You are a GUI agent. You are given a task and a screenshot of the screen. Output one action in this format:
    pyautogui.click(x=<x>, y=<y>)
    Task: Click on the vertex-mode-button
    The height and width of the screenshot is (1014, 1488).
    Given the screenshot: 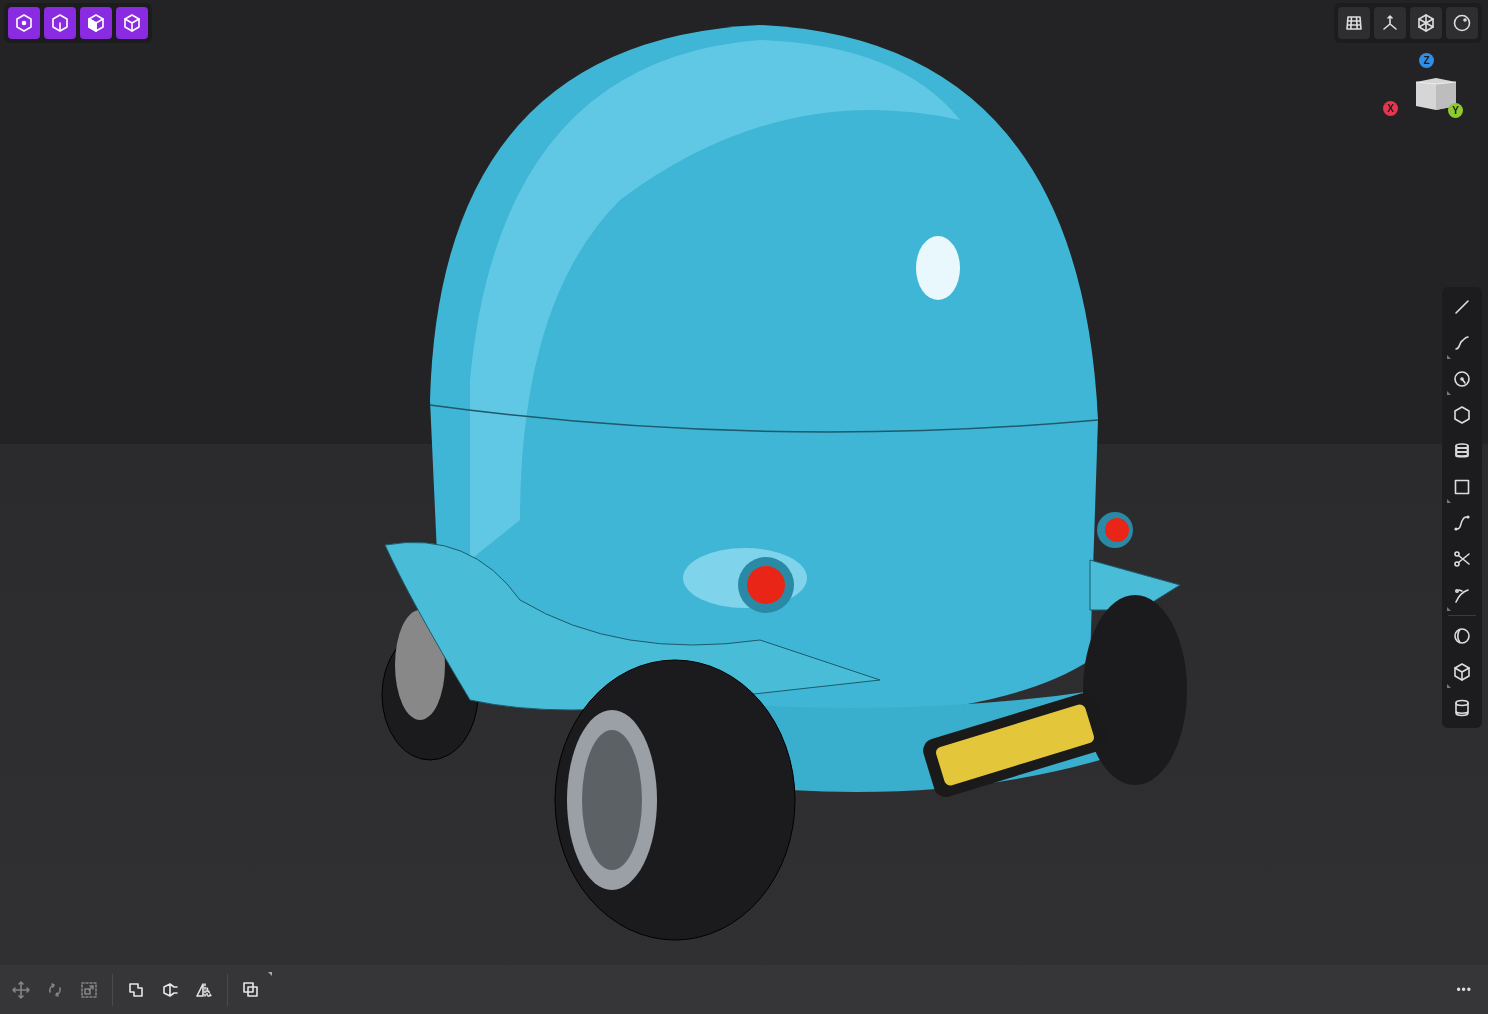 What is the action you would take?
    pyautogui.click(x=24, y=23)
    